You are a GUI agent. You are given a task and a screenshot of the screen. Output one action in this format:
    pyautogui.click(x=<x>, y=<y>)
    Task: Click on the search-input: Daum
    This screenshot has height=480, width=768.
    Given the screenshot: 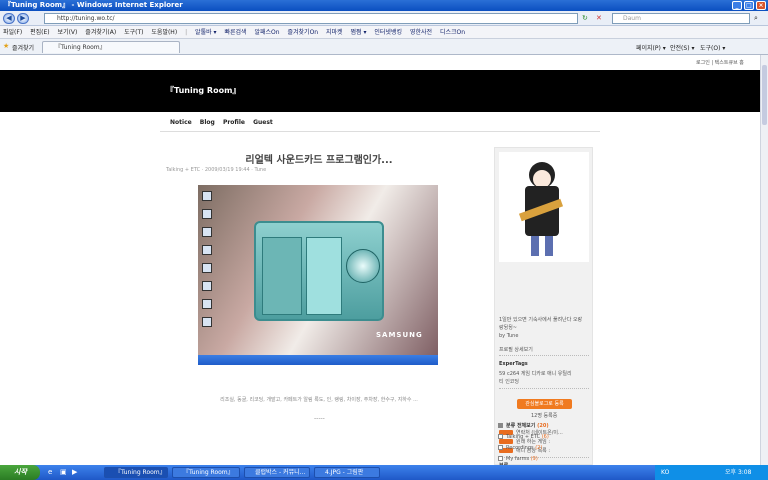 What is the action you would take?
    pyautogui.click(x=681, y=18)
    